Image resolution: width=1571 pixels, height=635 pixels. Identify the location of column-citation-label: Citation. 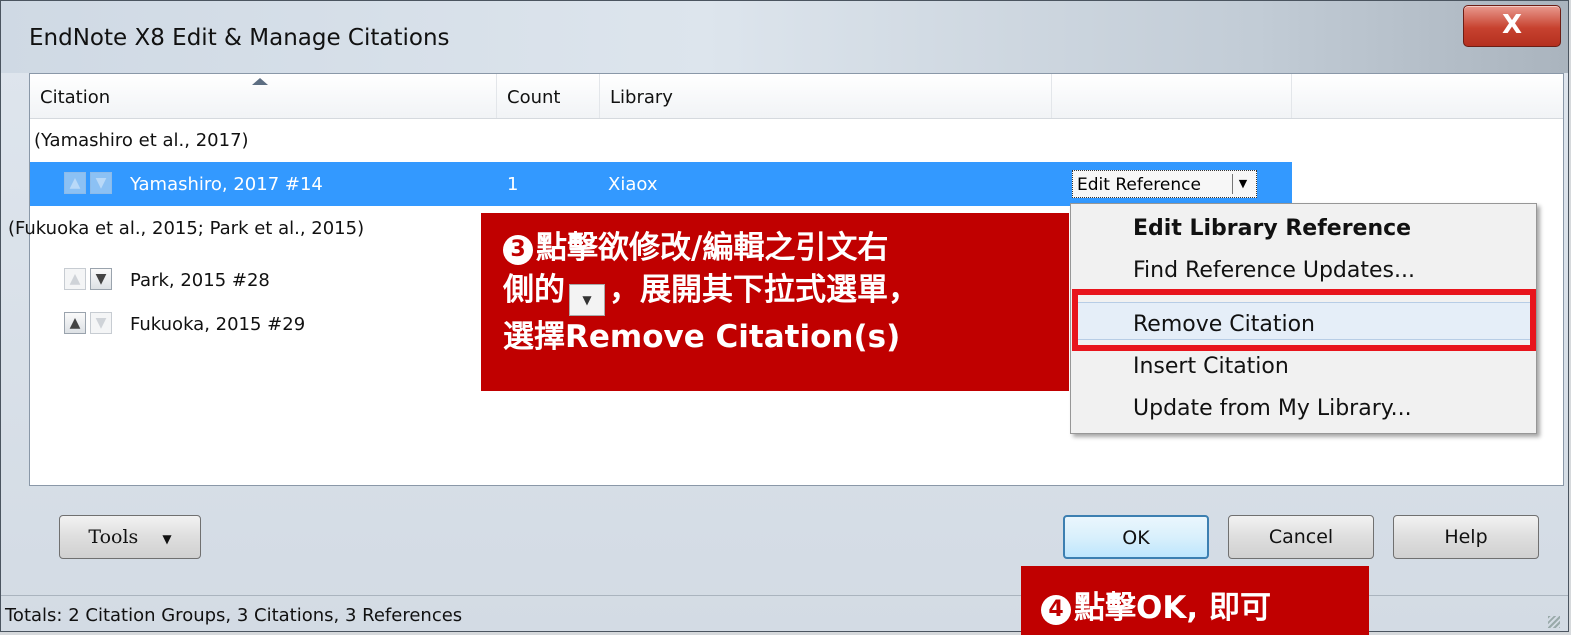
(75, 97).